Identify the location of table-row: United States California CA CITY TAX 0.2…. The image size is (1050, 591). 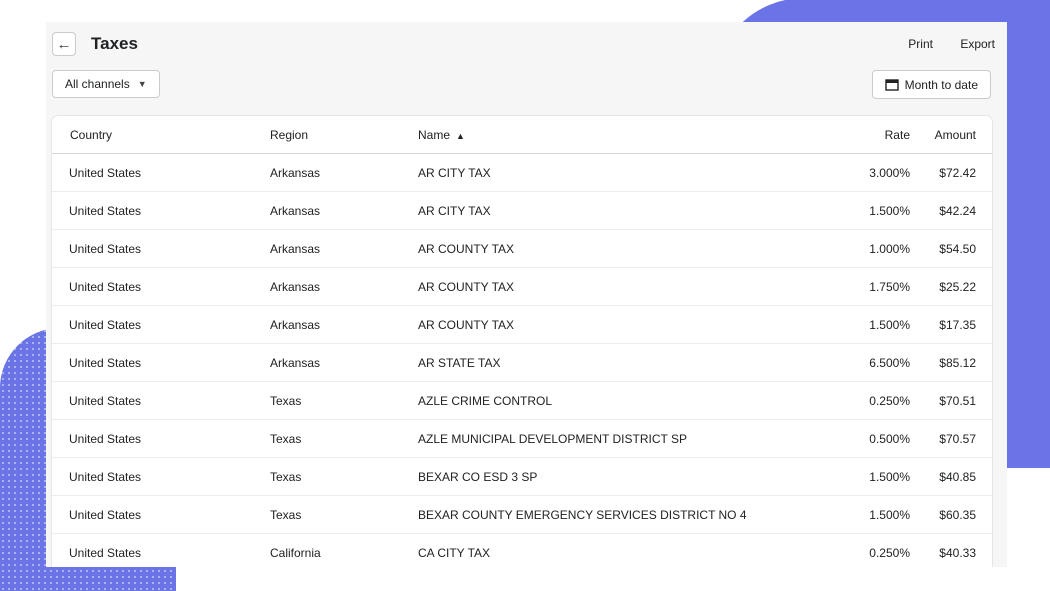
(522, 550).